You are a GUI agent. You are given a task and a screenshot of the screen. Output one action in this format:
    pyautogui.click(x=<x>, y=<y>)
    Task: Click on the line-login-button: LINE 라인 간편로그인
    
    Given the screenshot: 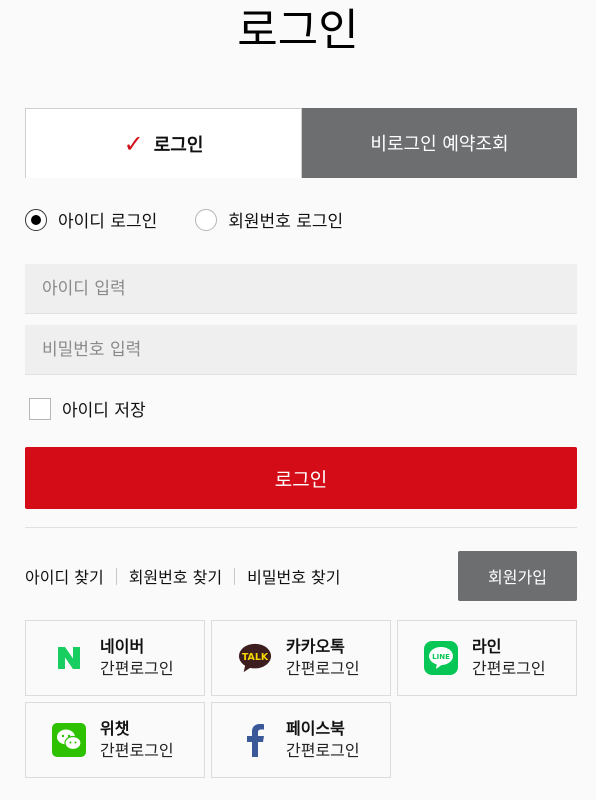 What is the action you would take?
    pyautogui.click(x=487, y=658)
    